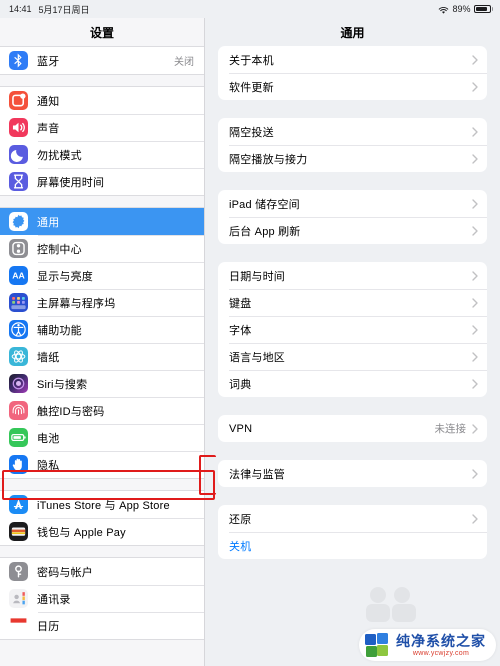  Describe the element at coordinates (59, 330) in the screenshot. I see `sidebar-item-label: 辅助功能` at that location.